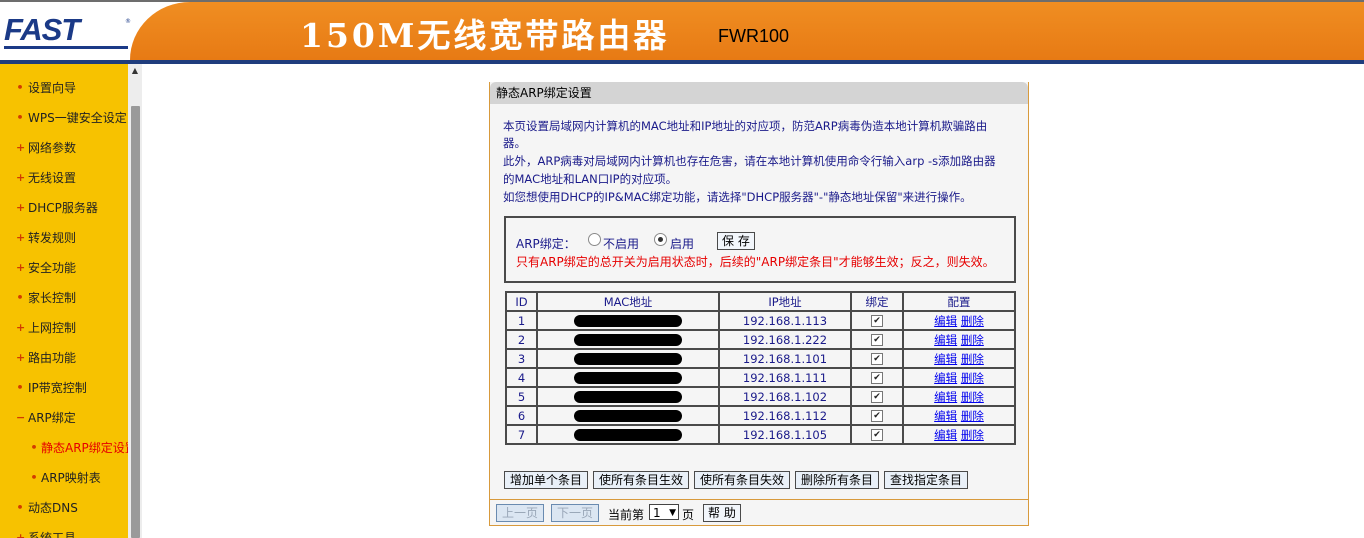 The image size is (1364, 538). Describe the element at coordinates (959, 301) in the screenshot. I see `col-header-config: 配置` at that location.